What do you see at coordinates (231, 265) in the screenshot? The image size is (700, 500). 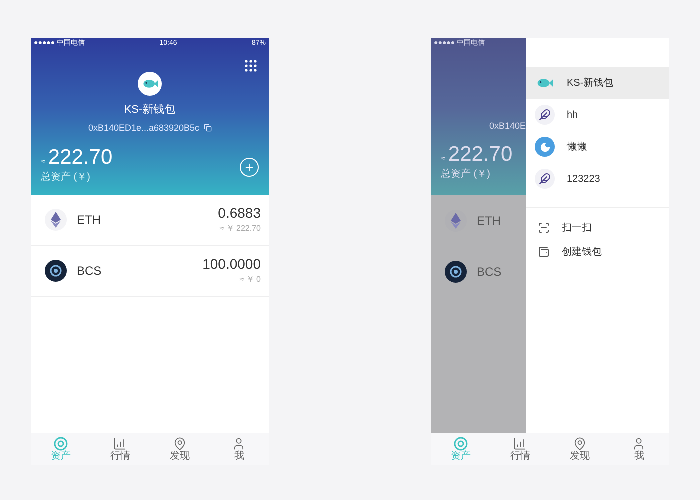 I see `asset-amount: 100.0000` at bounding box center [231, 265].